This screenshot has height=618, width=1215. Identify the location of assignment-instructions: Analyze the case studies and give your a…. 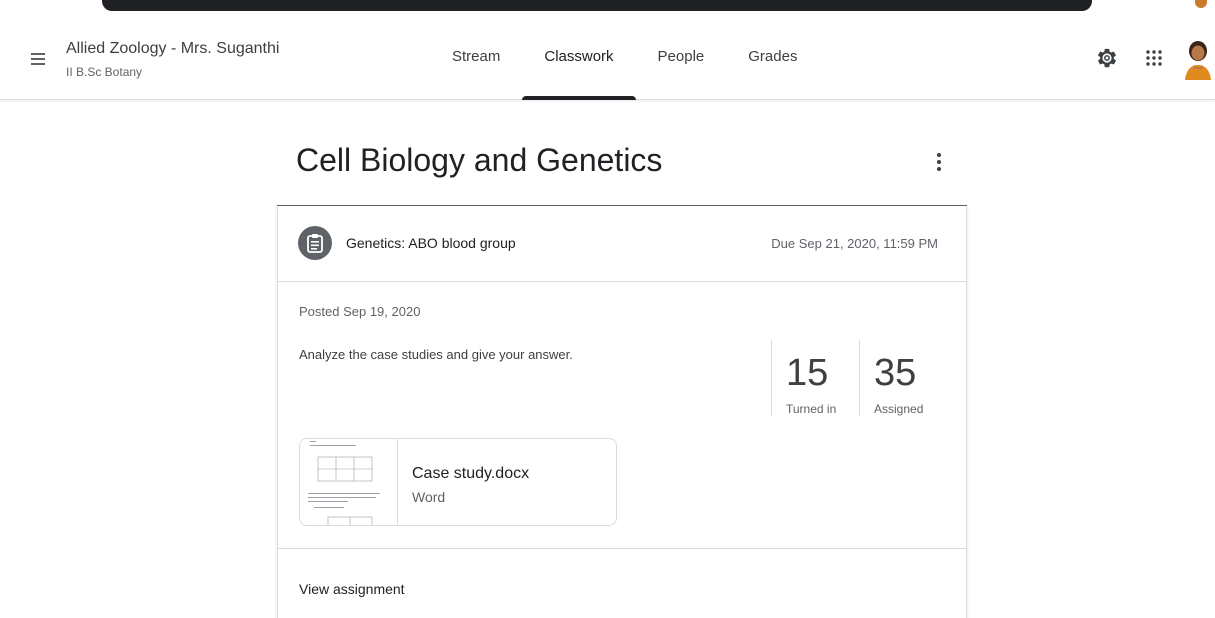
(436, 354).